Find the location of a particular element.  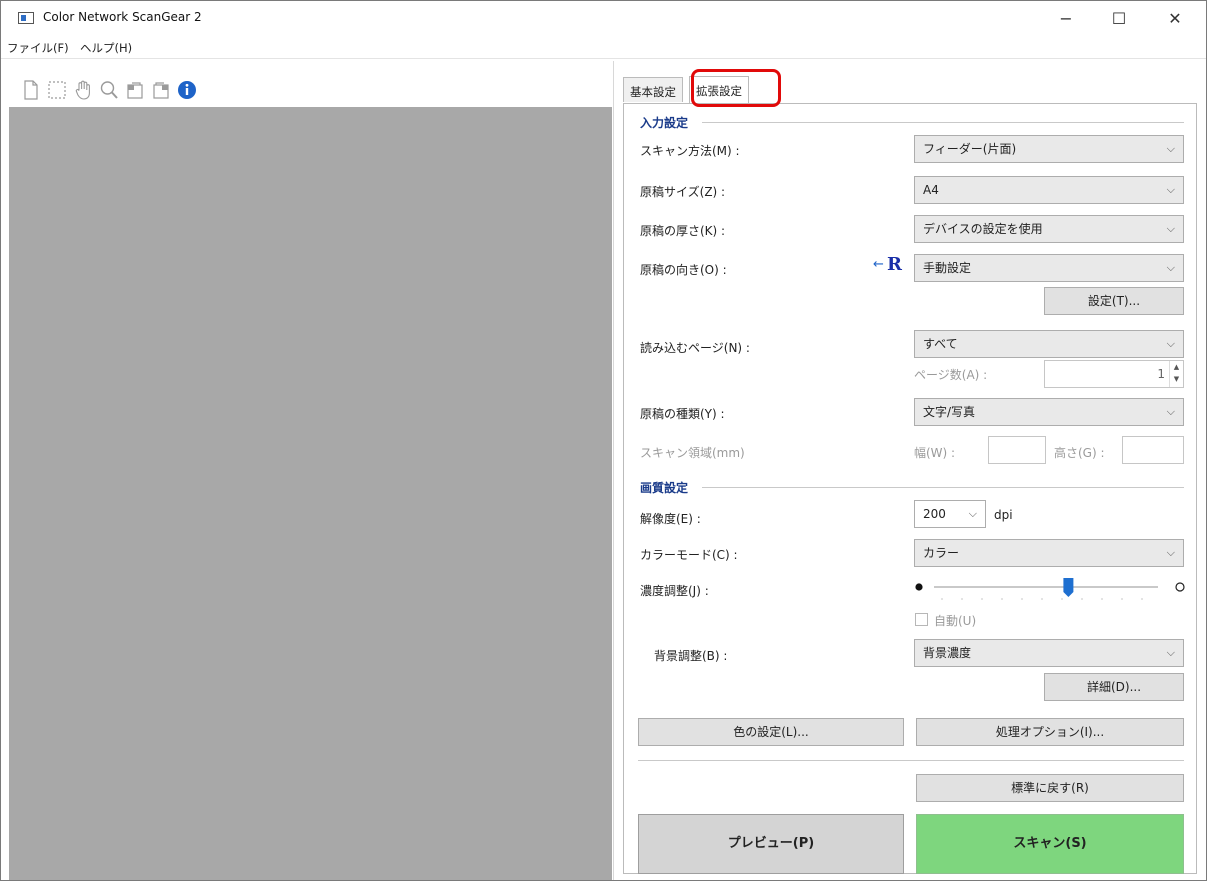

orientation-preview-icon: ← R is located at coordinates (887, 264).